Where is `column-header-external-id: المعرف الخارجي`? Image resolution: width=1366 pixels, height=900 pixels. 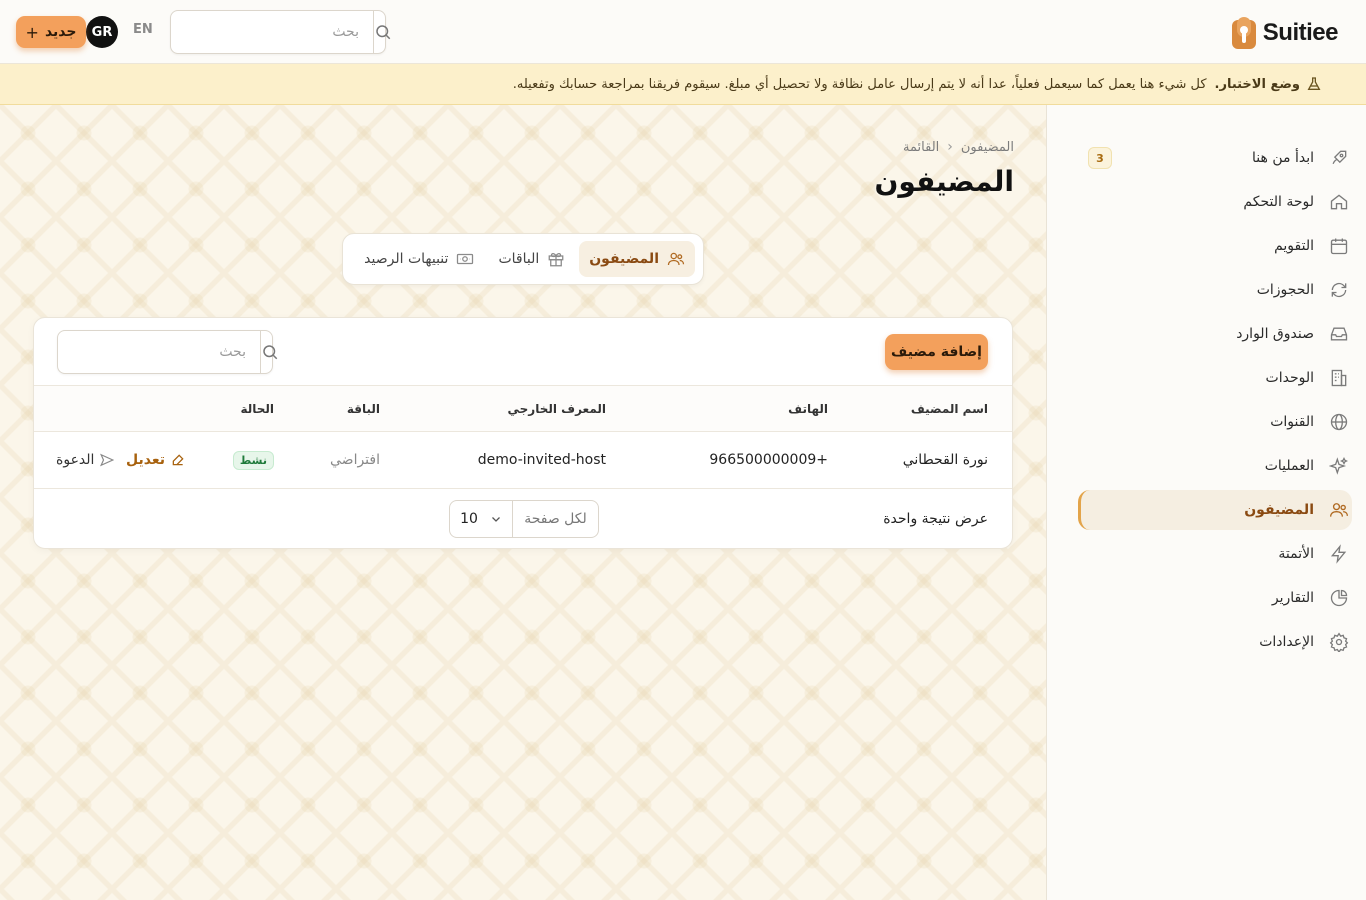 column-header-external-id: المعرف الخارجي is located at coordinates (557, 408).